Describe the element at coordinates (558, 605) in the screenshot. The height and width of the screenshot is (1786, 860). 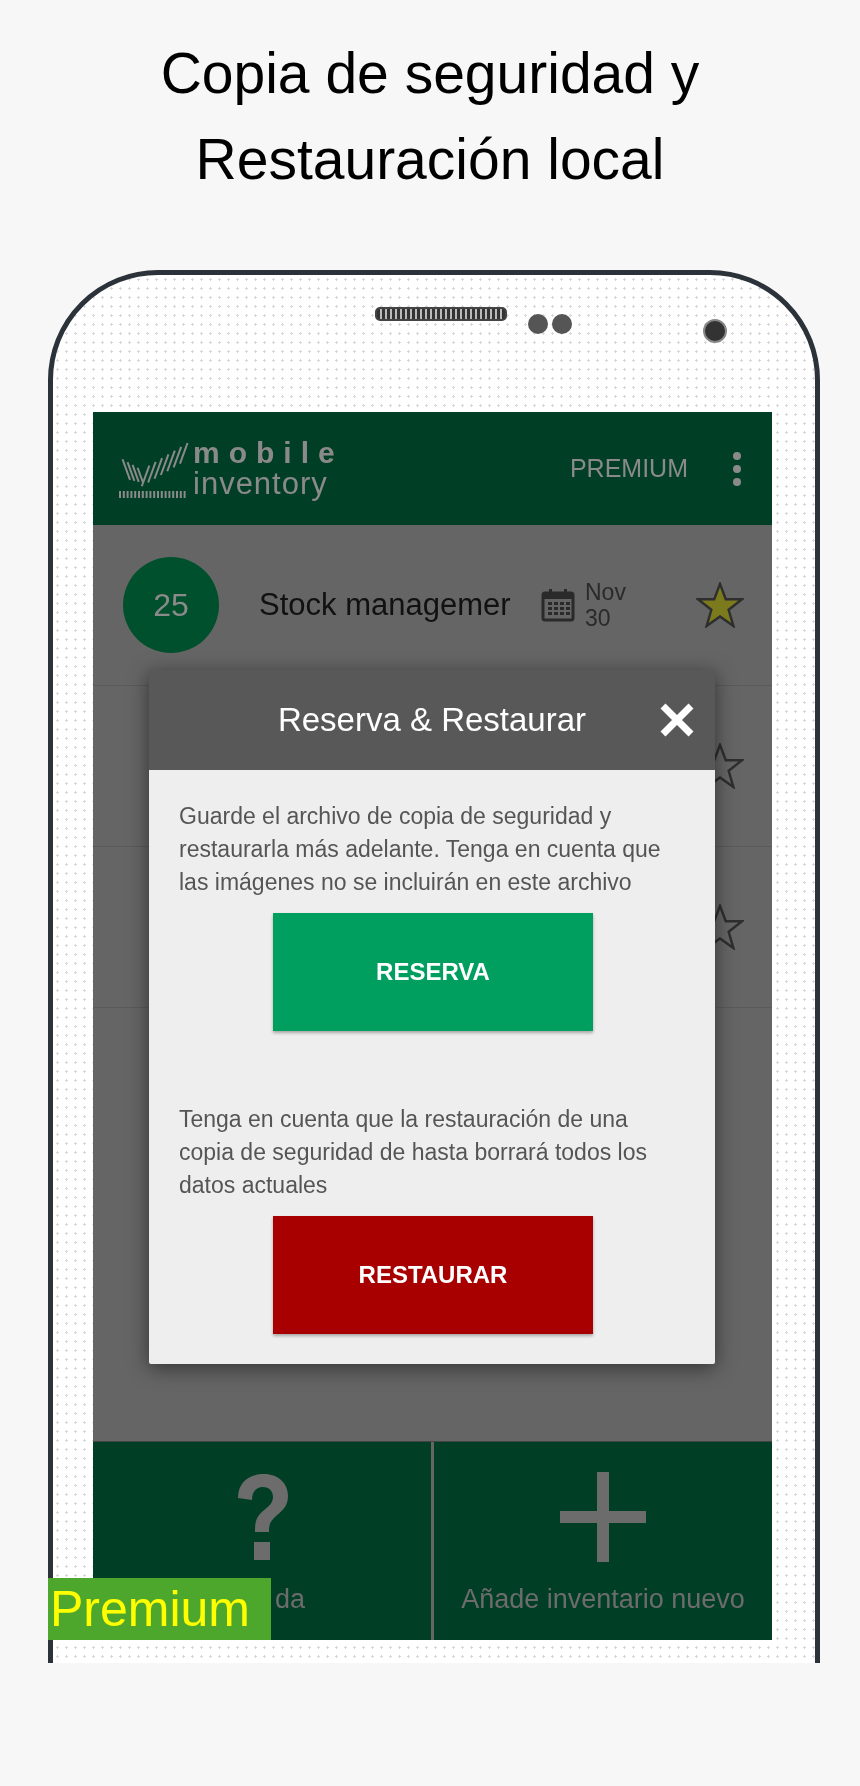
I see `calendar-icon` at that location.